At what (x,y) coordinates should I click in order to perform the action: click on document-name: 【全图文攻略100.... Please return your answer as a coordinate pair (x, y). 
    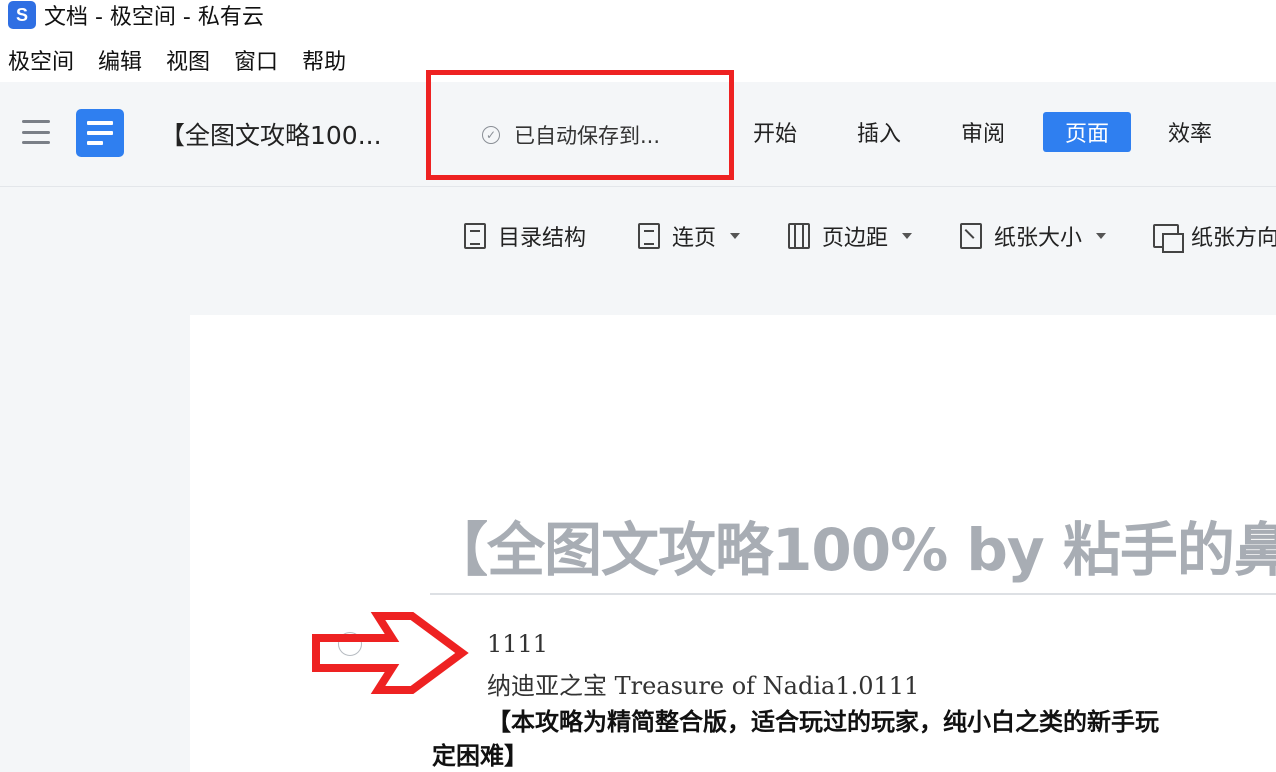
    Looking at the image, I should click on (271, 134).